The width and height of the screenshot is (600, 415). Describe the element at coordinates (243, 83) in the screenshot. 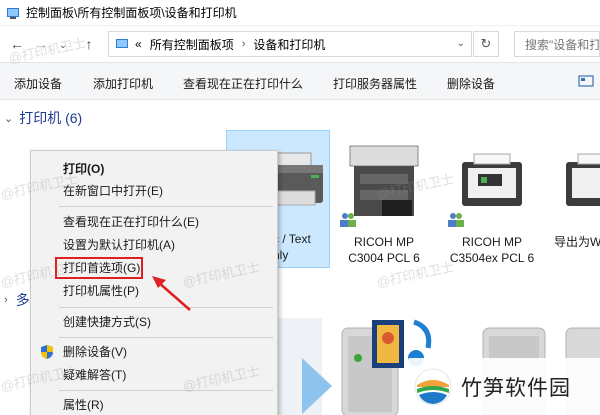

I see `see-whats-printing-button: 查看现在正在打印什么` at that location.